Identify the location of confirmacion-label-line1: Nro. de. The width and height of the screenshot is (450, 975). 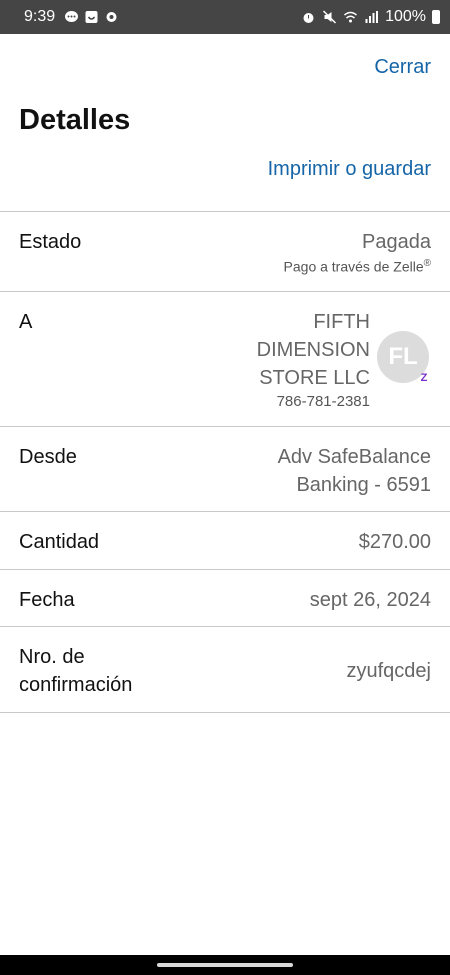
(52, 657).